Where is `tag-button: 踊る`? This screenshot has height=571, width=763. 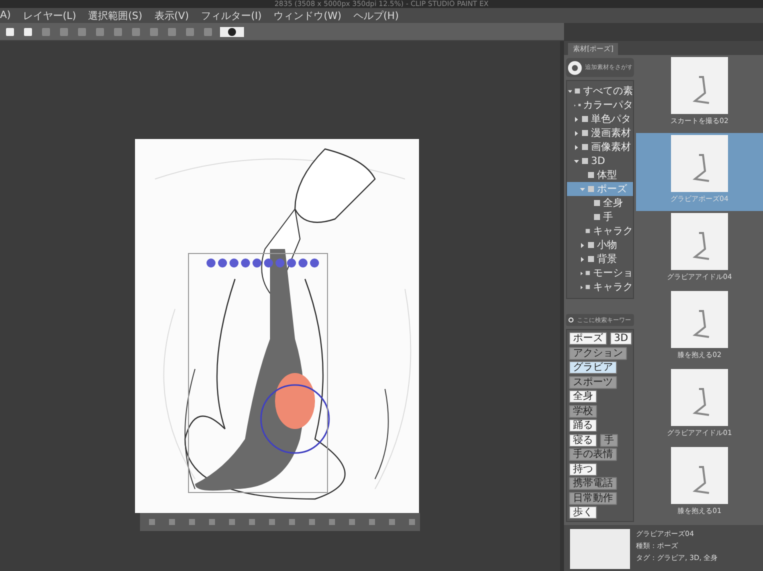 tag-button: 踊る is located at coordinates (583, 425).